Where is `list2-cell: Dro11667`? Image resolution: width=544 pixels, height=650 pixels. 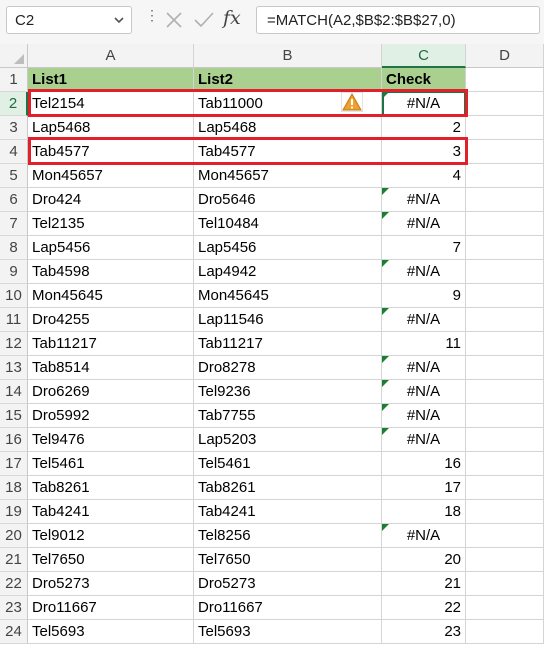 list2-cell: Dro11667 is located at coordinates (288, 608).